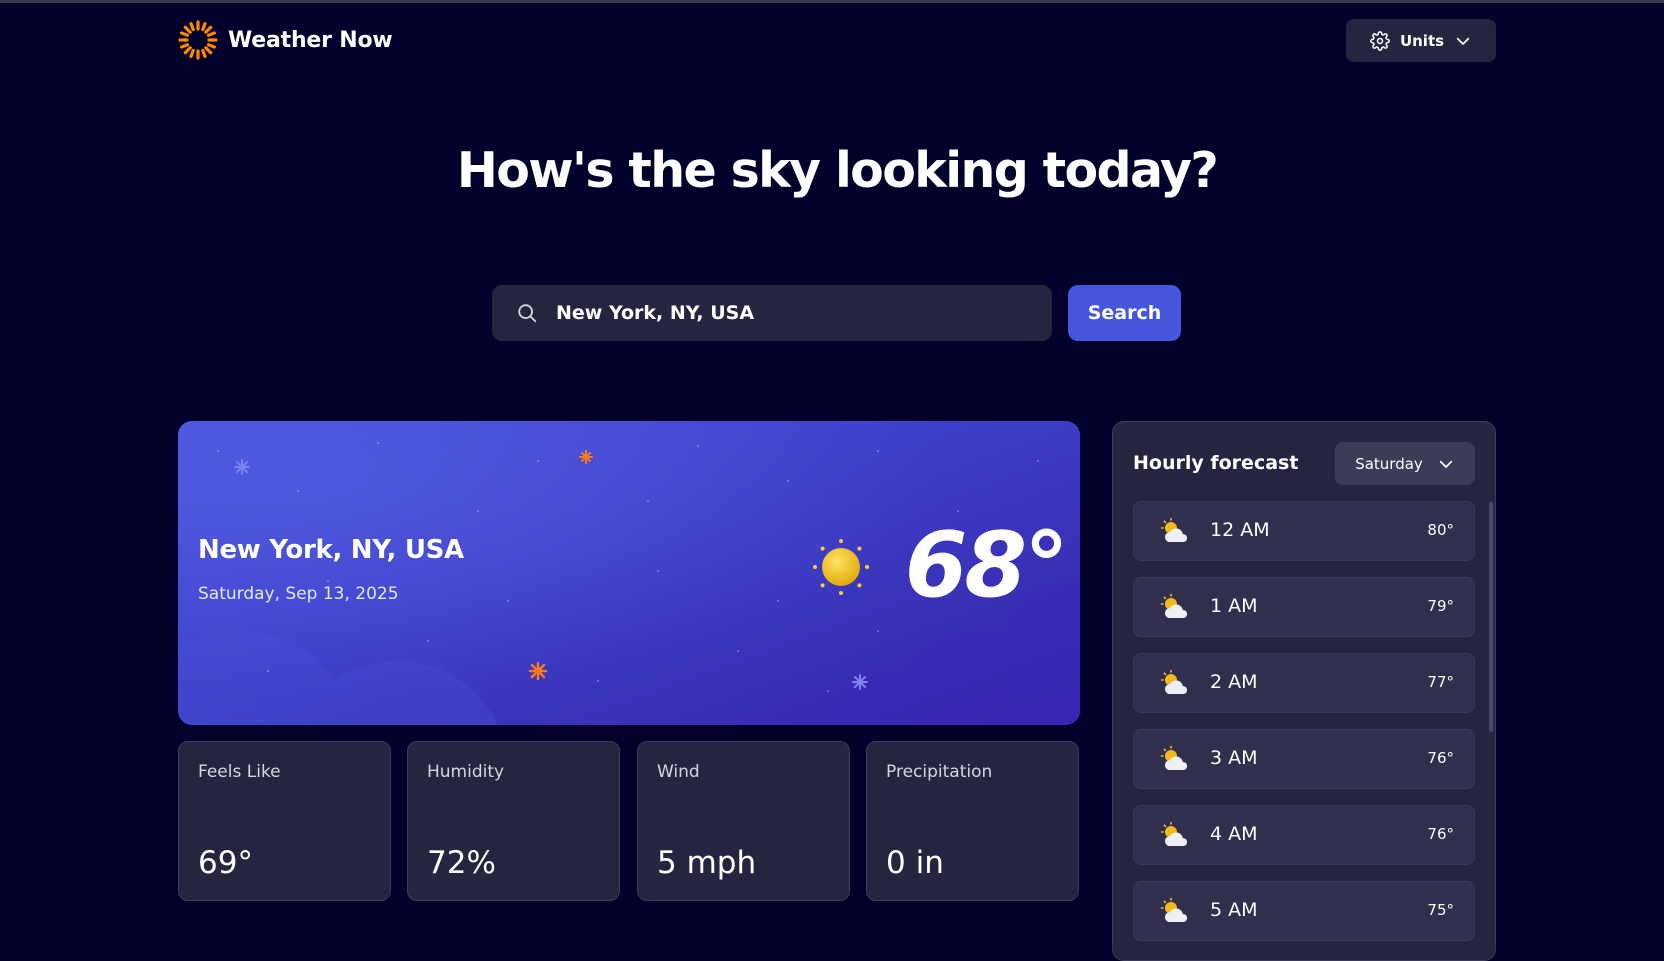  I want to click on gear-icon, so click(1380, 40).